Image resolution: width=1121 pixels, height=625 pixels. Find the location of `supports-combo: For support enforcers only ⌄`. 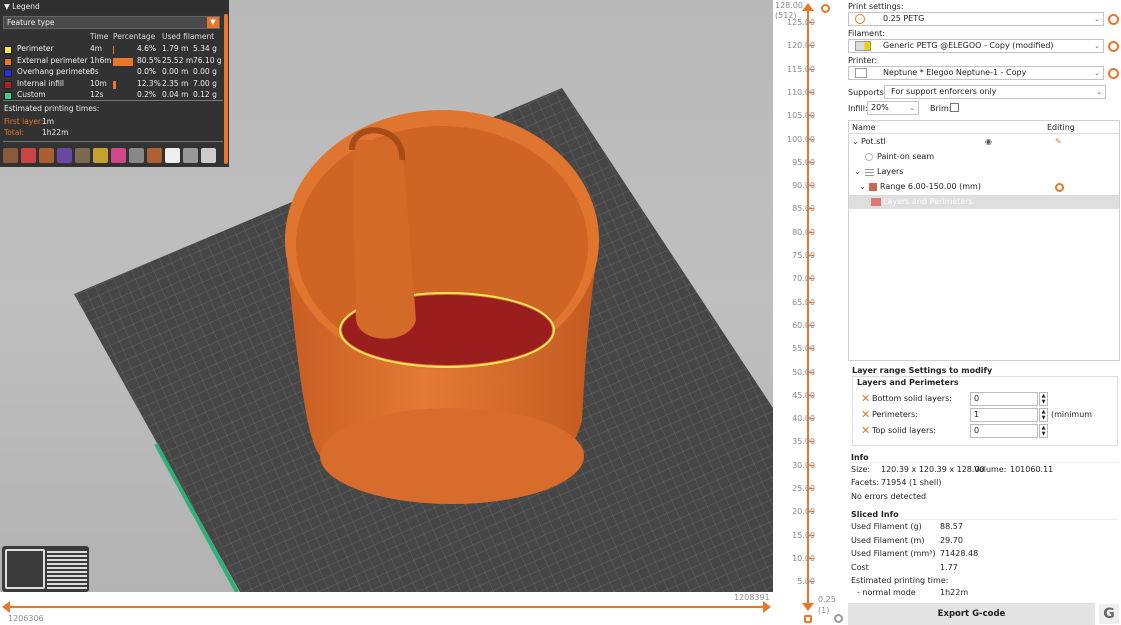

supports-combo: For support enforcers only ⌄ is located at coordinates (995, 92).